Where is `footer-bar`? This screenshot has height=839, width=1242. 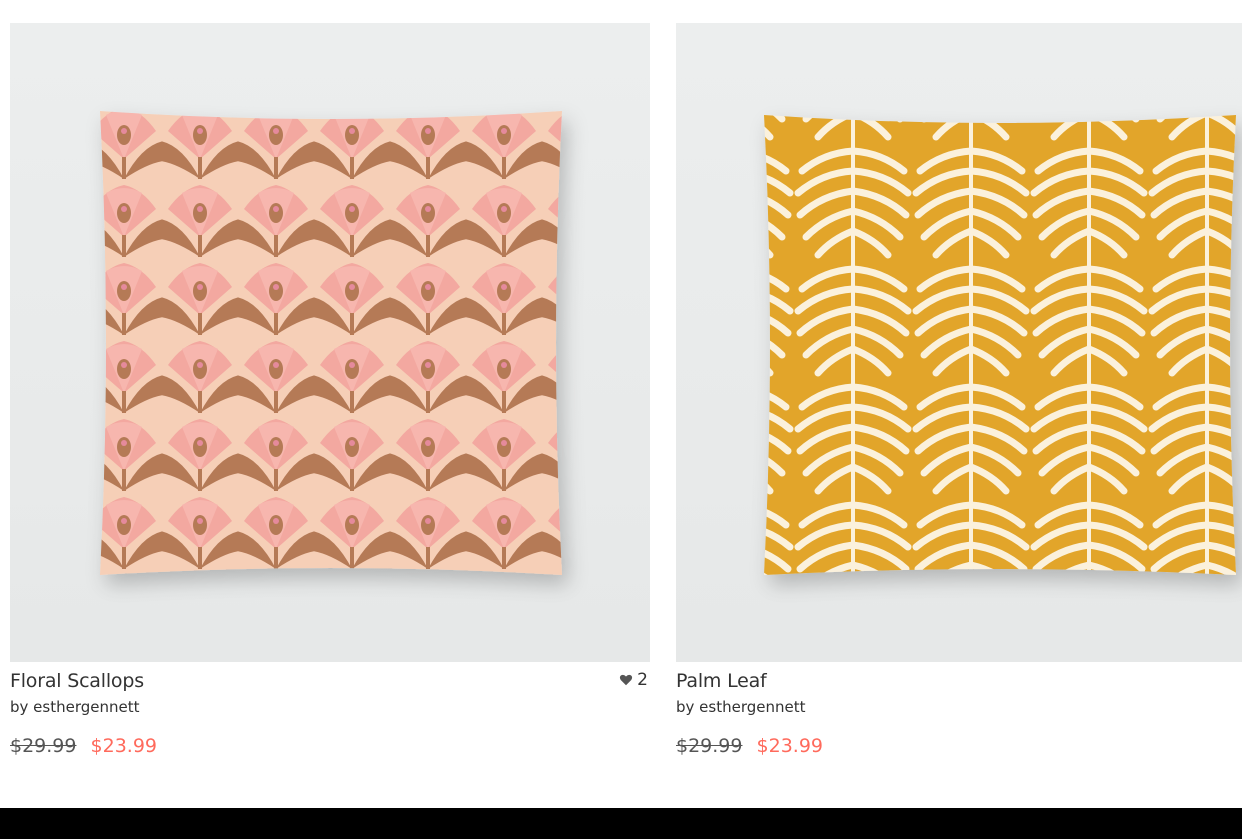
footer-bar is located at coordinates (621, 823).